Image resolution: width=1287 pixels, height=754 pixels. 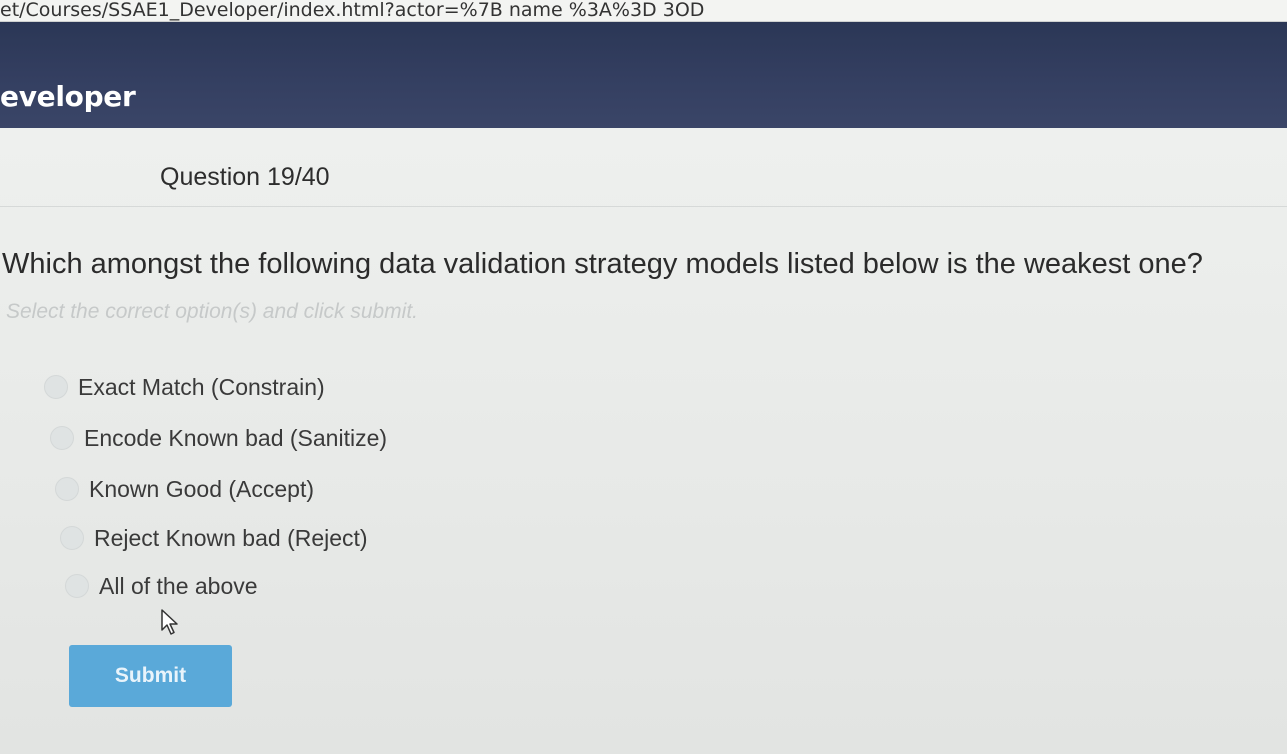 I want to click on course-title: eveloper, so click(x=68, y=96).